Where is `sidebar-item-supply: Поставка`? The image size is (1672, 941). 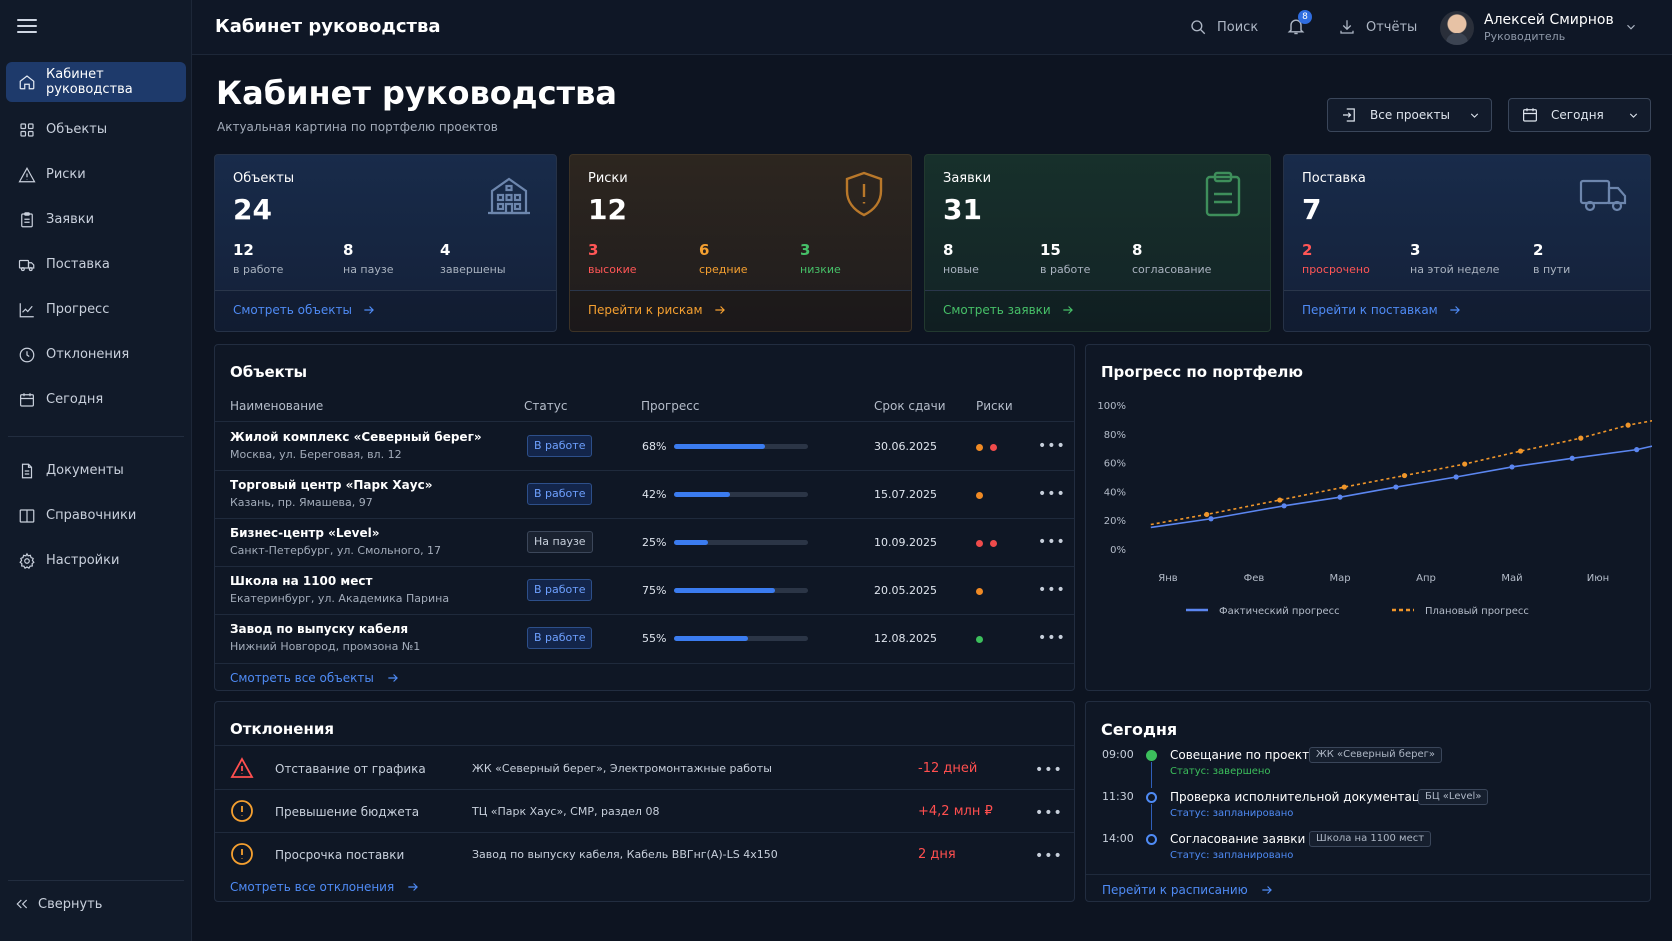 sidebar-item-supply: Поставка is located at coordinates (96, 264).